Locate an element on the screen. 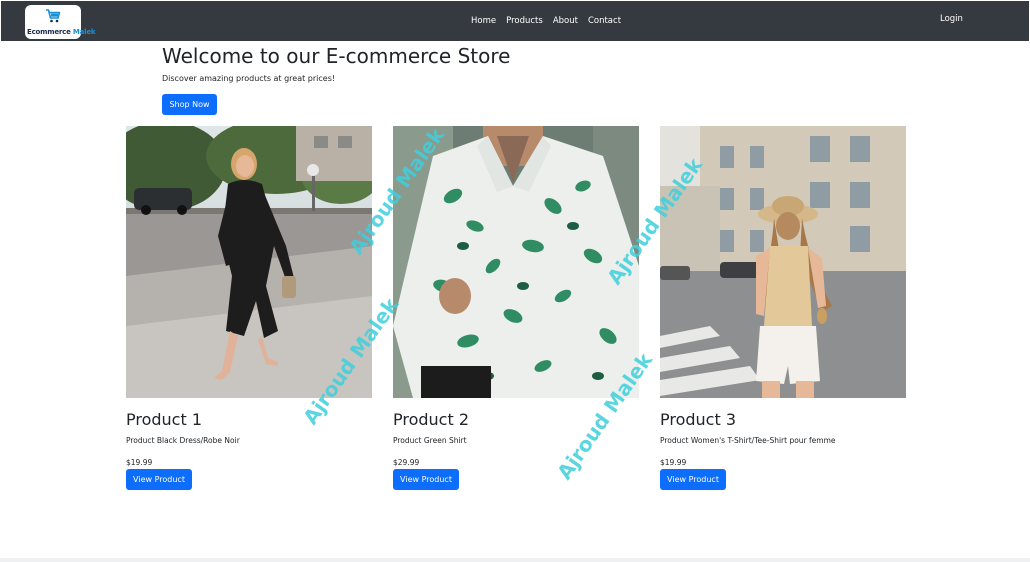  nav-link-about: About is located at coordinates (565, 21).